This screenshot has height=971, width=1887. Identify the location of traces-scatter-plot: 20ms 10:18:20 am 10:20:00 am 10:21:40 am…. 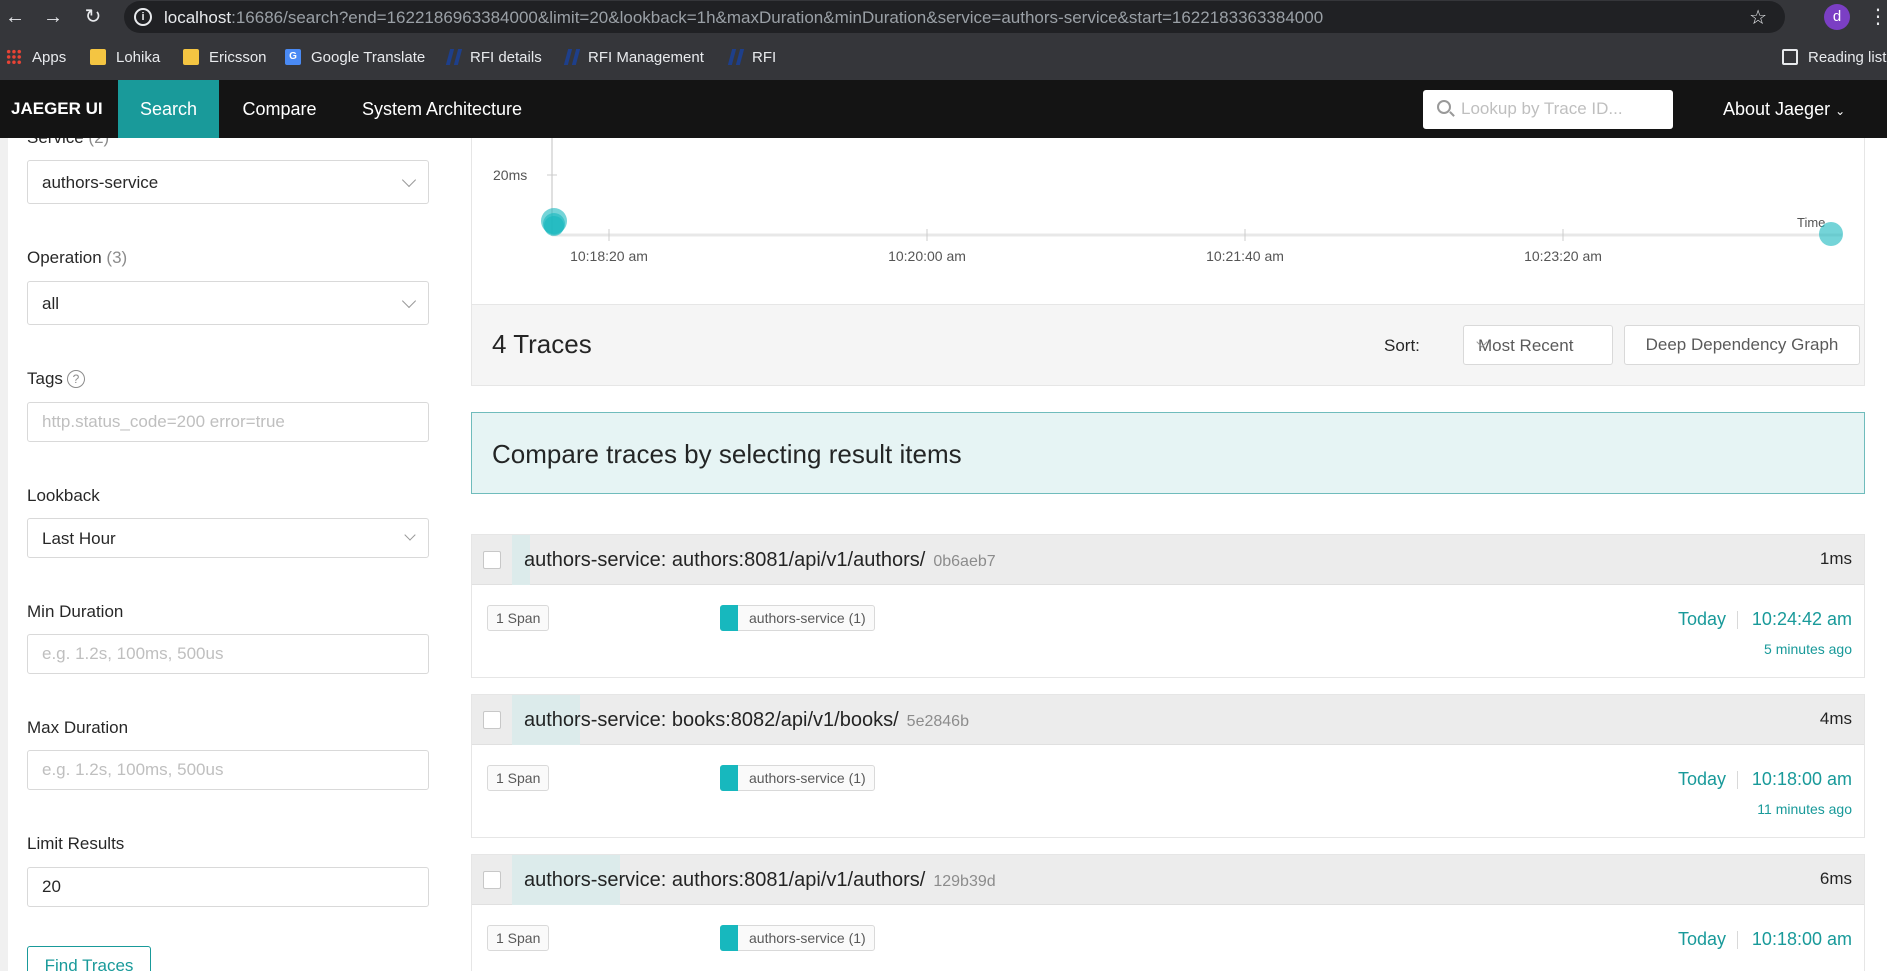
(1168, 221).